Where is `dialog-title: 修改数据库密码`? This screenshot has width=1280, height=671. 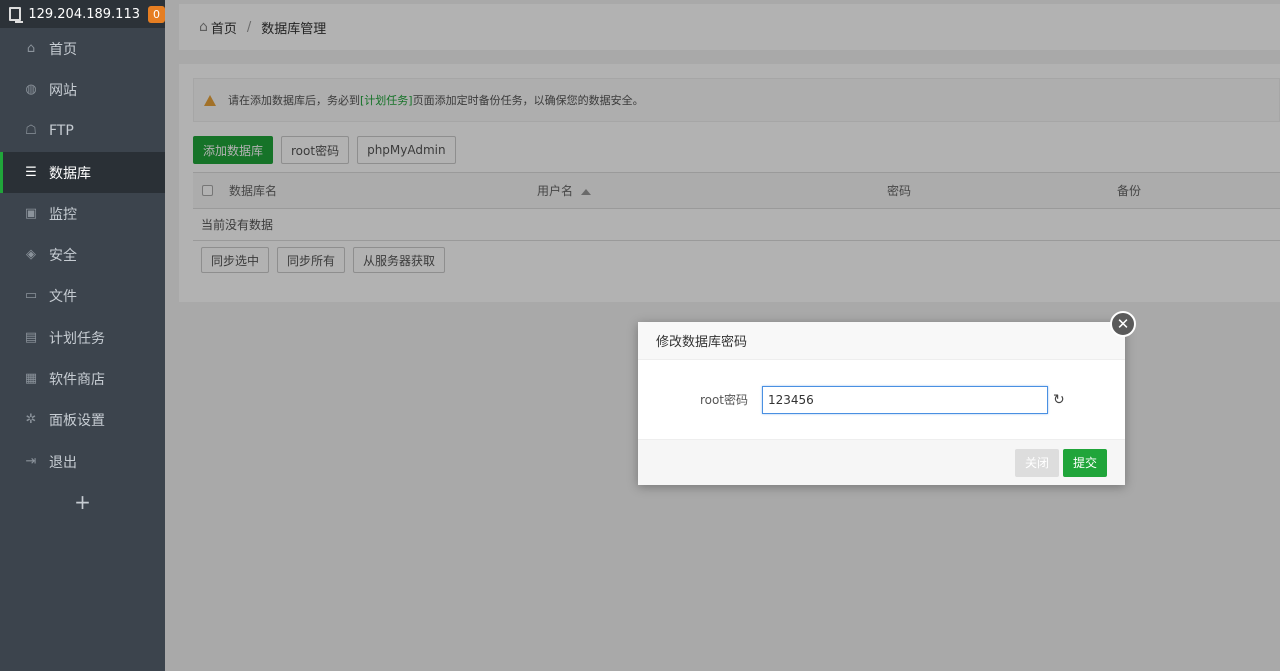
dialog-title: 修改数据库密码 is located at coordinates (881, 341).